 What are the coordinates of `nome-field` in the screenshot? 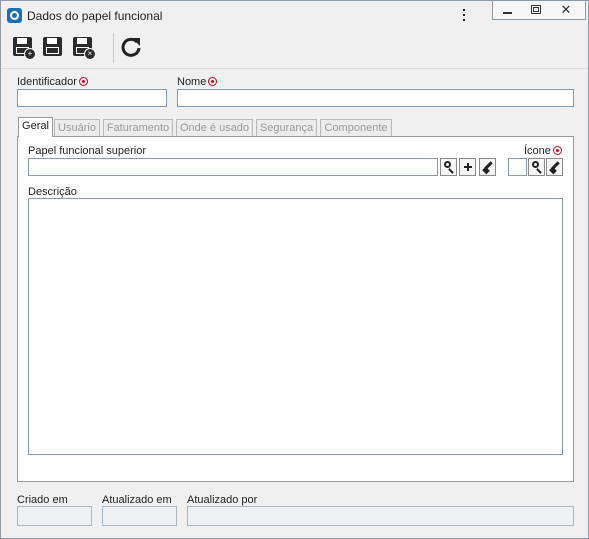 It's located at (375, 98).